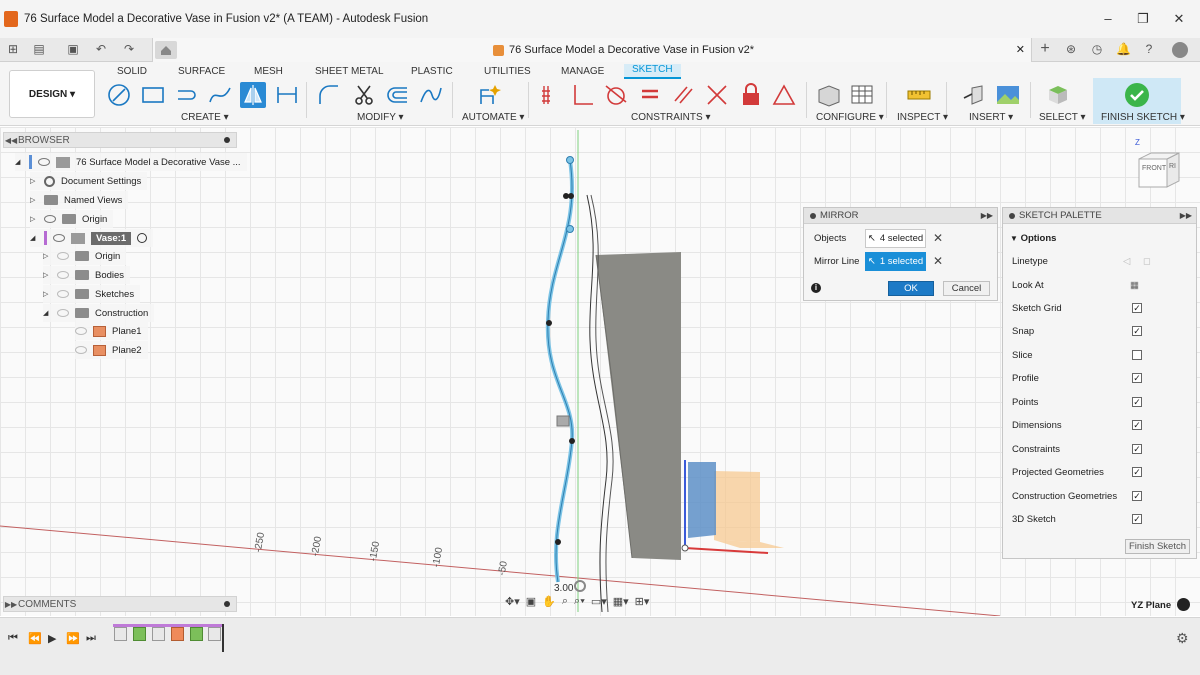 This screenshot has height=675, width=1200. Describe the element at coordinates (583, 95) in the screenshot. I see `perpendicular-constraint-icon` at that location.